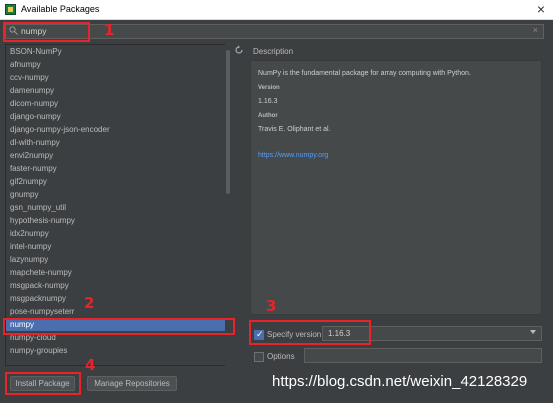 The image size is (553, 403). Describe the element at coordinates (541, 9) in the screenshot. I see `close-icon: ×` at that location.